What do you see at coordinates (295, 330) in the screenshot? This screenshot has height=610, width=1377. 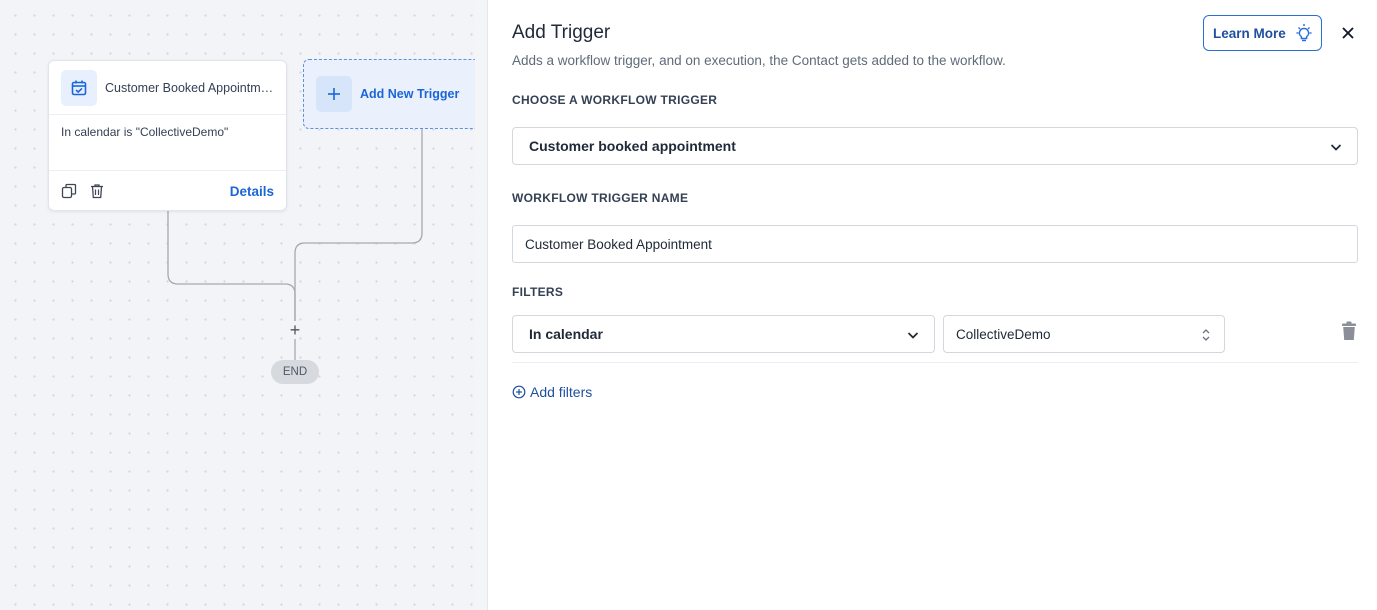 I see `add-step-button: +` at bounding box center [295, 330].